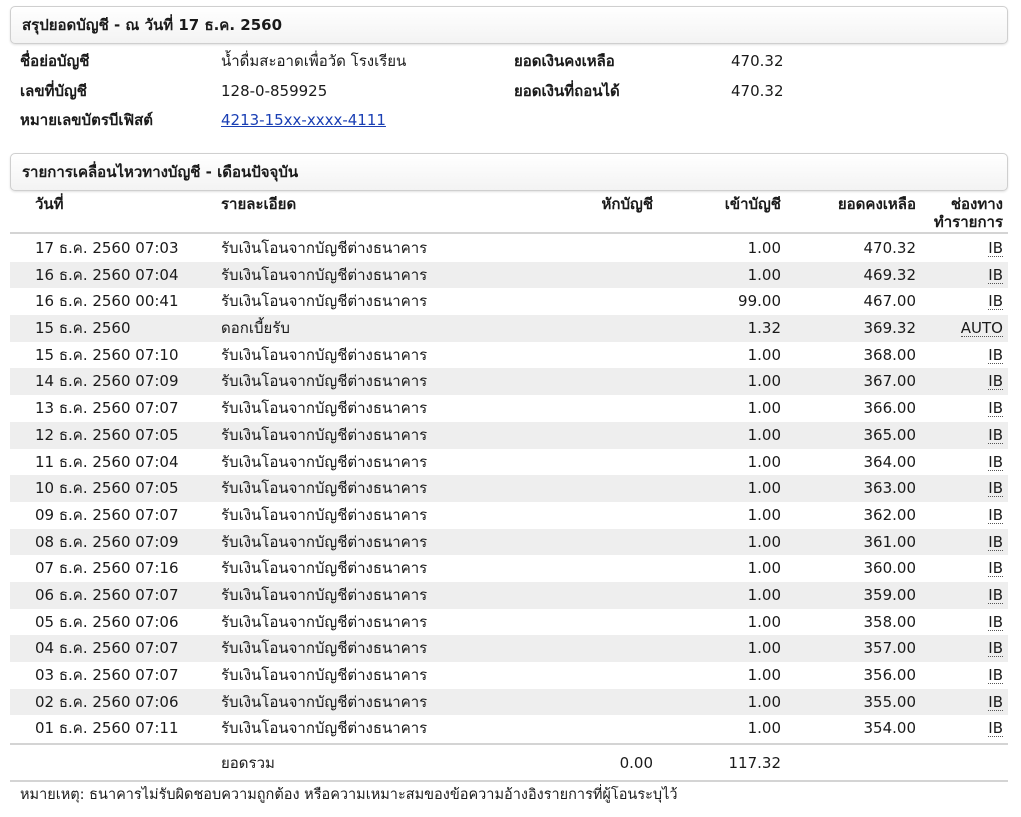  What do you see at coordinates (107, 381) in the screenshot?
I see `row-date: 14 ธ.ค. 2560 07:09` at bounding box center [107, 381].